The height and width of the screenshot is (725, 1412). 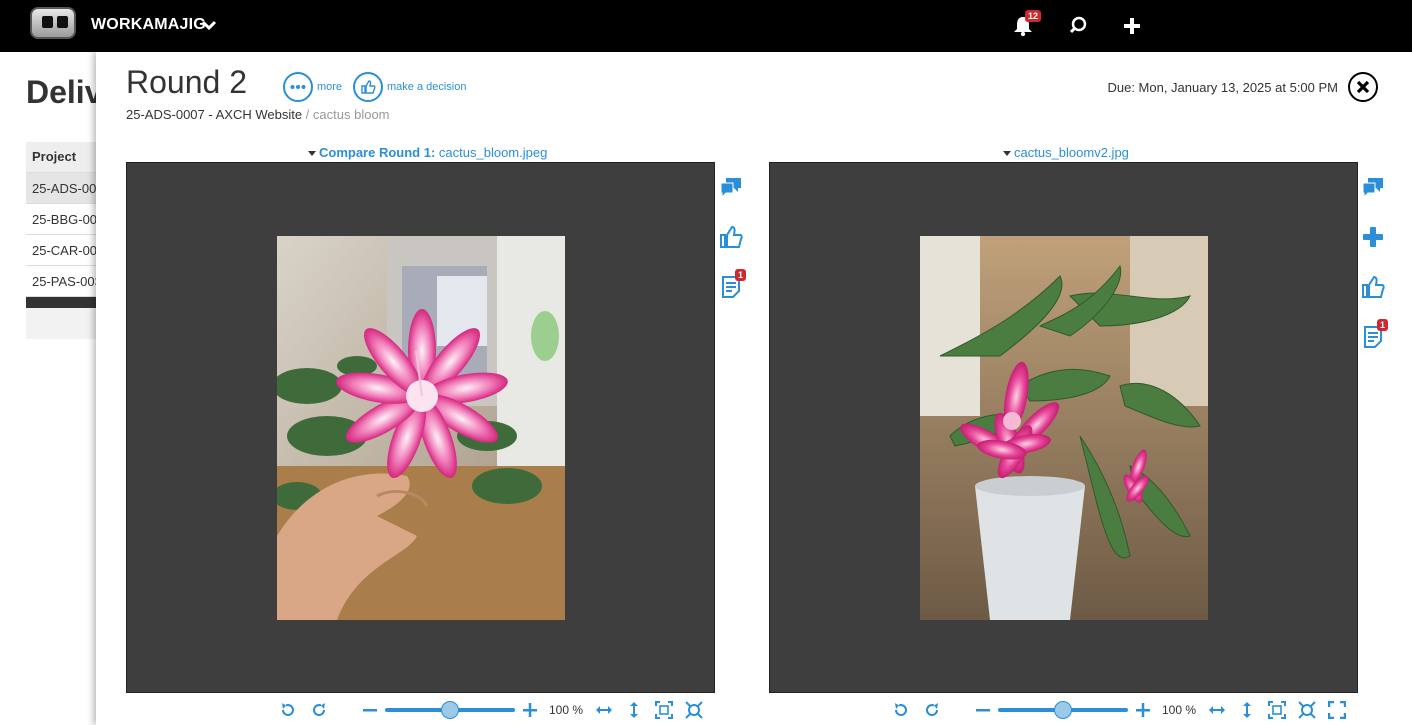 What do you see at coordinates (706, 26) in the screenshot?
I see `top-nav-bar: WORKAMAJIG 12` at bounding box center [706, 26].